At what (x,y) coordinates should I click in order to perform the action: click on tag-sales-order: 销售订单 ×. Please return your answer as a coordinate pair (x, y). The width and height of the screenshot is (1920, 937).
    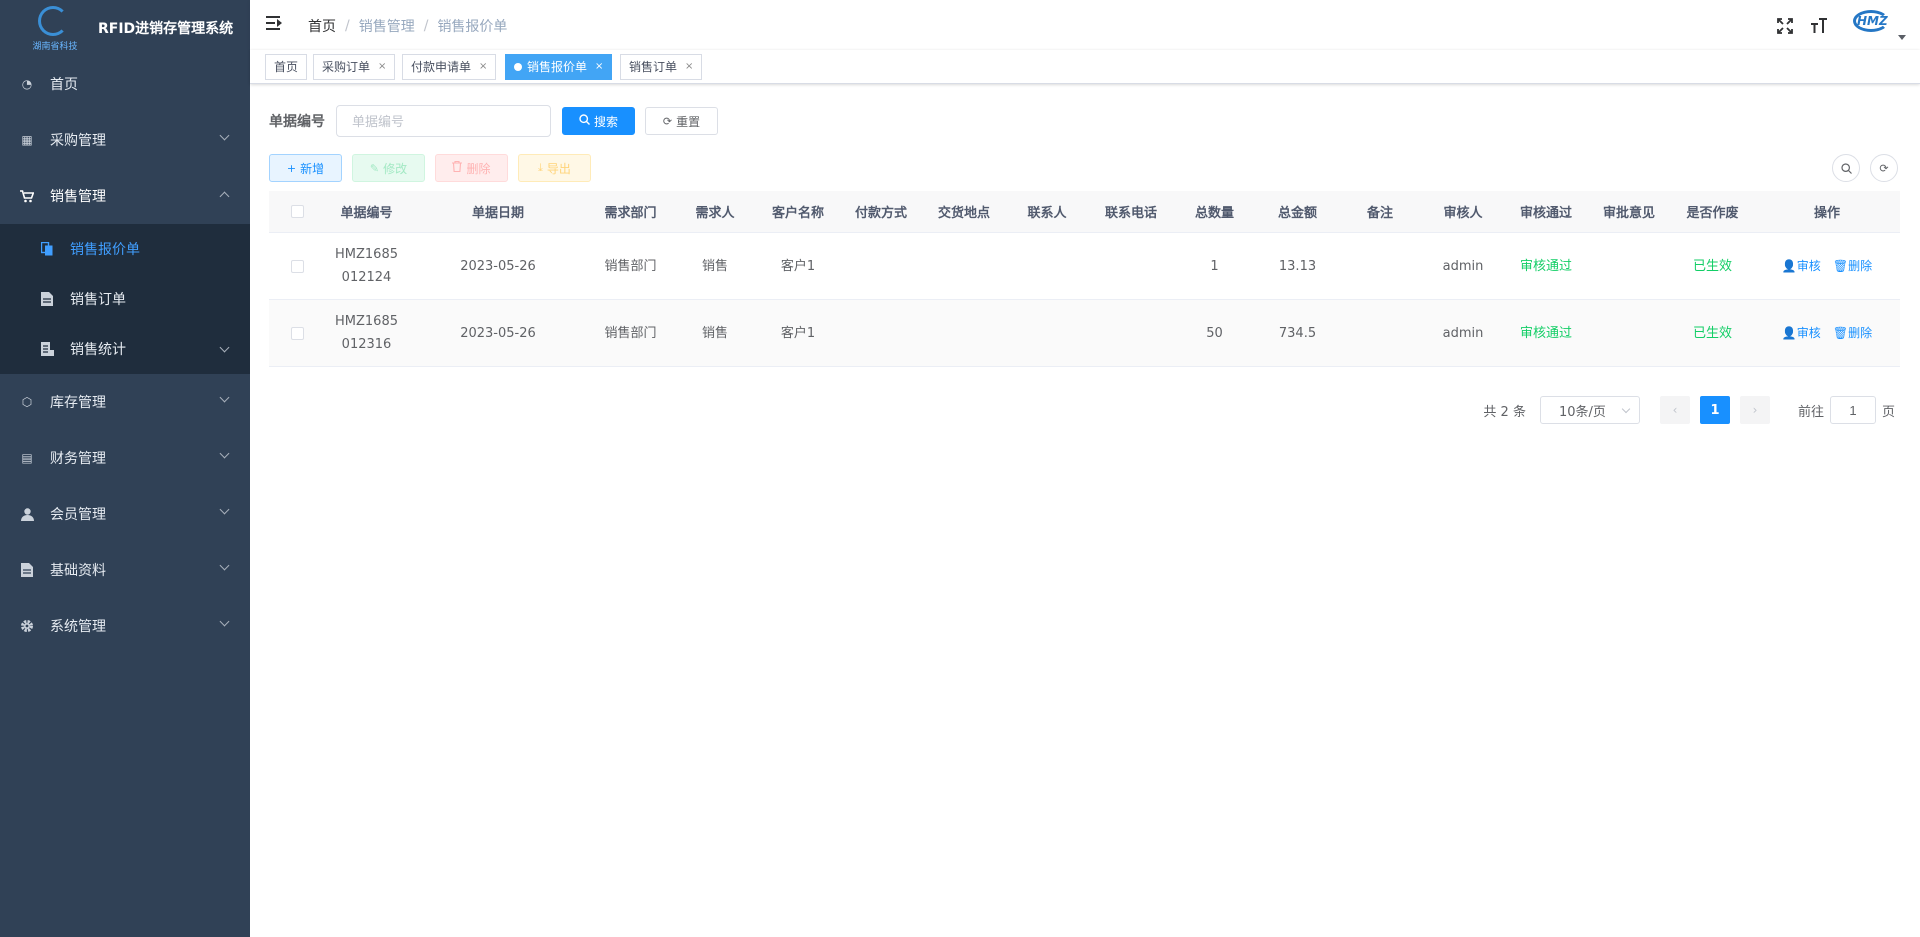
    Looking at the image, I should click on (661, 67).